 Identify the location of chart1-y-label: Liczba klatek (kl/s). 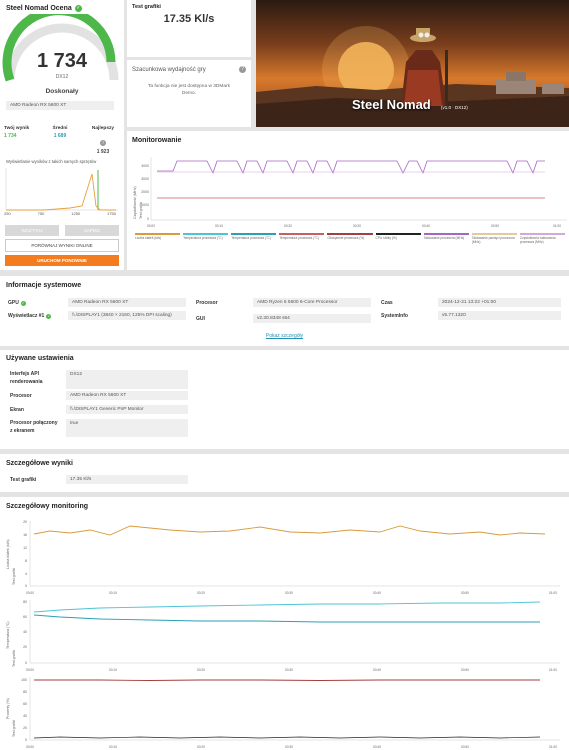
(8, 554).